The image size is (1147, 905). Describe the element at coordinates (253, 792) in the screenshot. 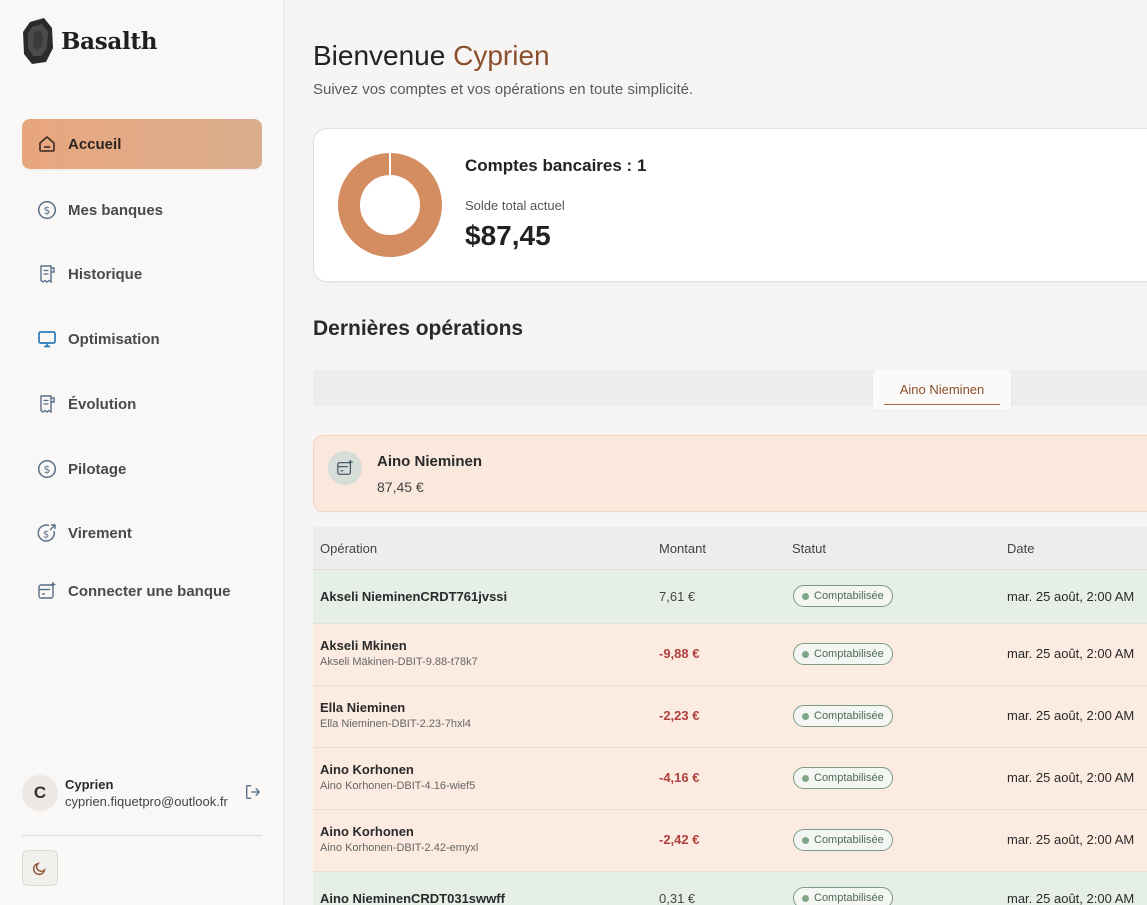

I see `logout-icon` at that location.